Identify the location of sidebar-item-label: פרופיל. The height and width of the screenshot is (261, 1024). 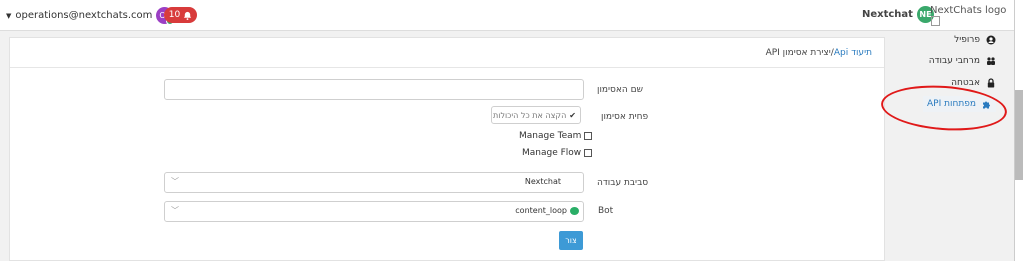
(967, 40).